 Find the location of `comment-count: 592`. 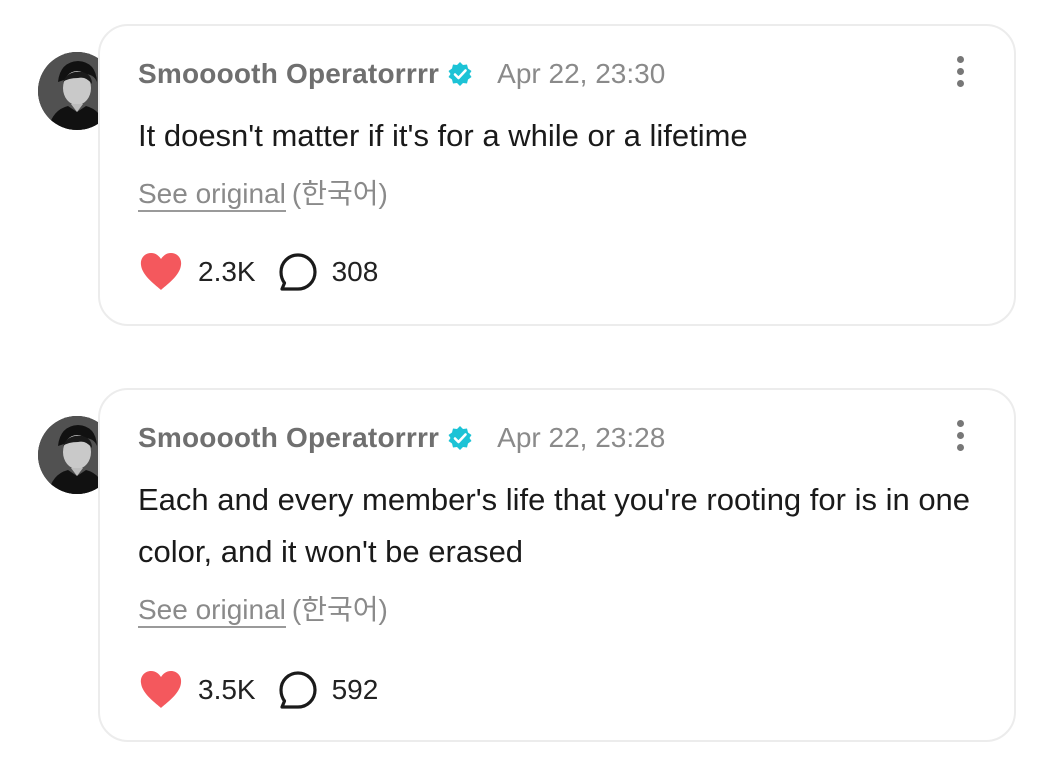

comment-count: 592 is located at coordinates (355, 689).